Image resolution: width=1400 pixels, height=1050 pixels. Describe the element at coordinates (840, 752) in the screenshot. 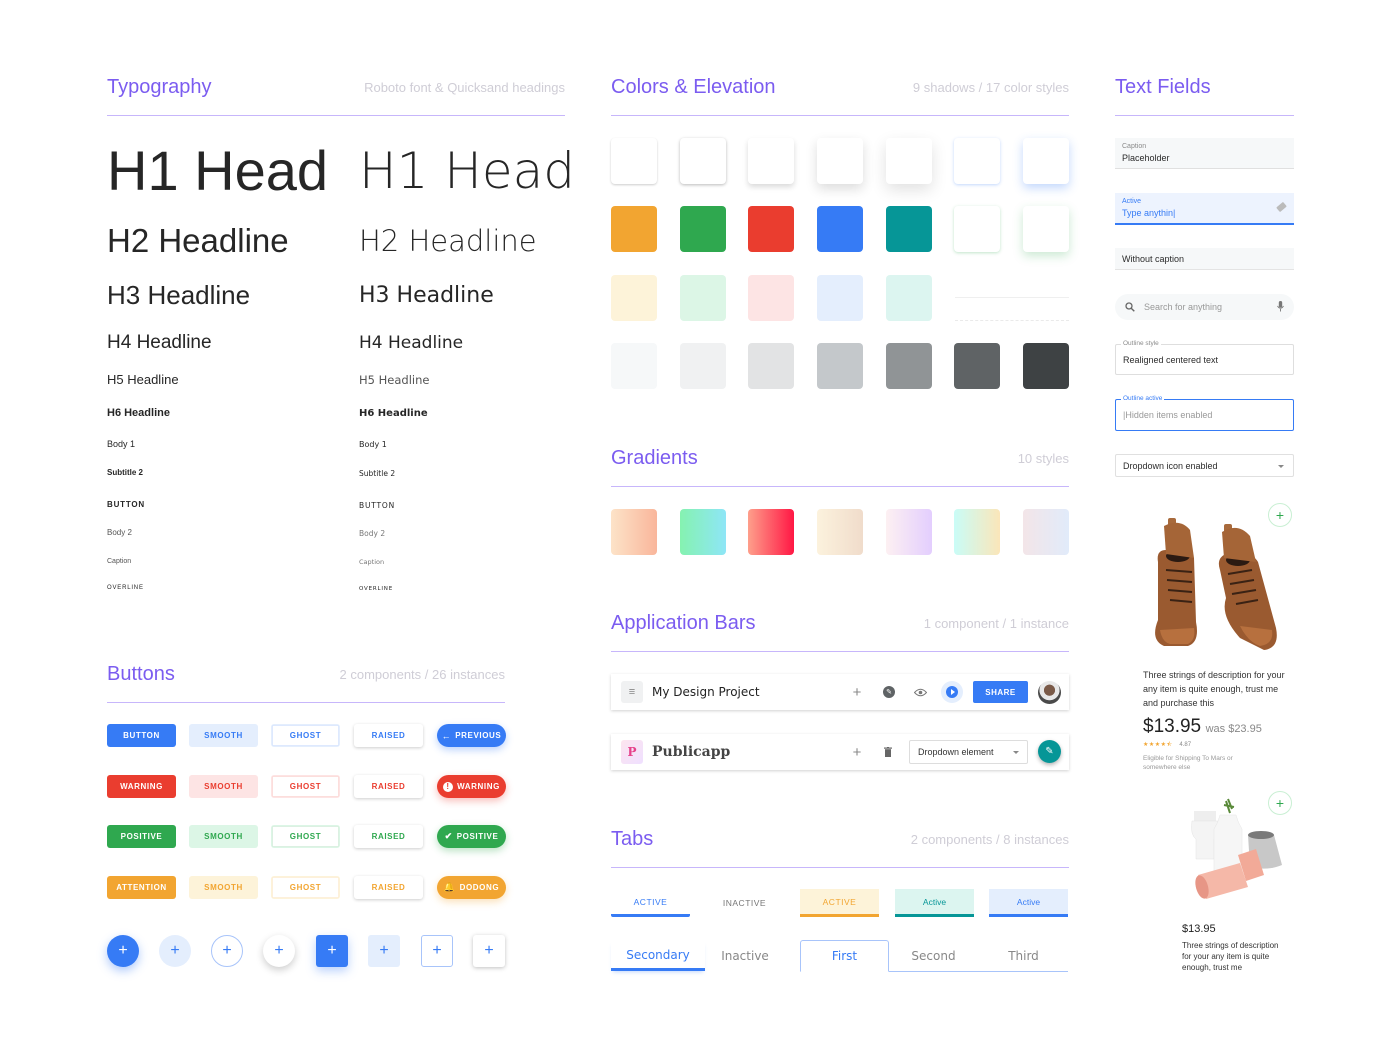

I see `app-bar-secondary: P Publicapp + Dropdown element ✎` at that location.